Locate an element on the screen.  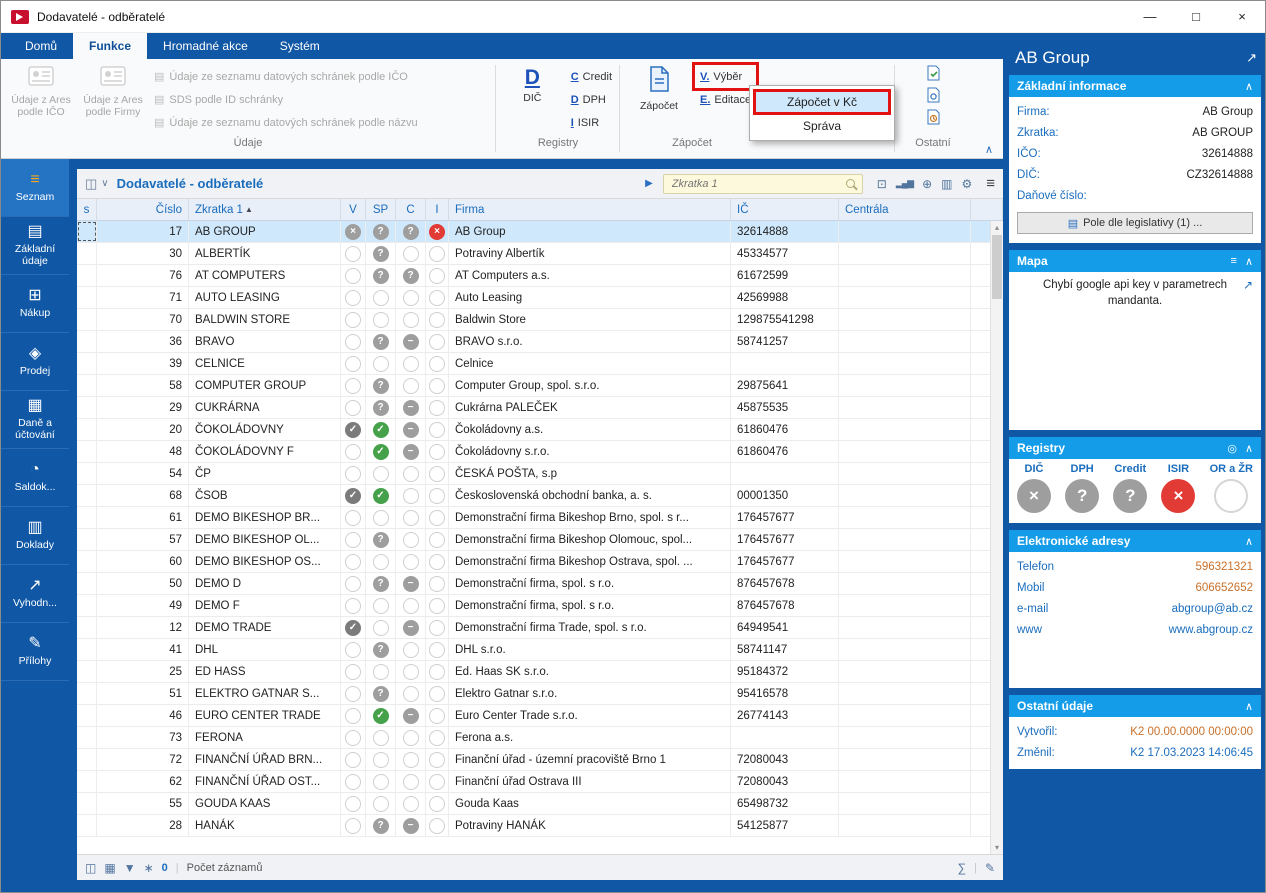
table-row: 30 ALBERTÍK? Potraviny Albertík 45334577 is located at coordinates (540, 254).